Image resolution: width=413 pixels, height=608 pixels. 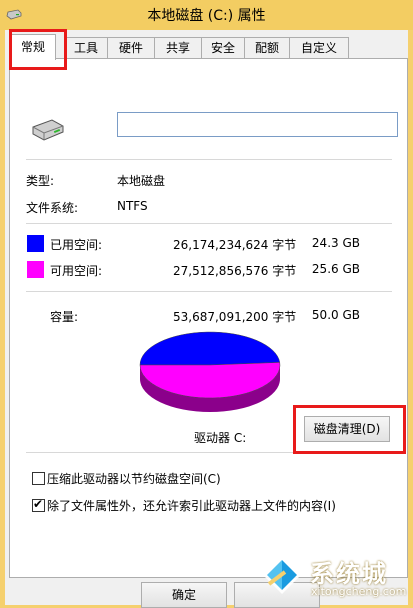 I want to click on tab-hardware: 硬件, so click(x=131, y=48).